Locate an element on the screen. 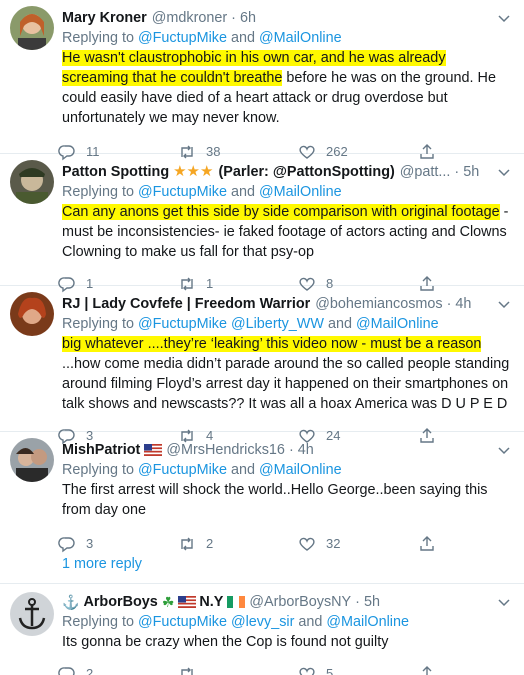  display-name: RJ | Lady Covfefe | Freedom Warrior is located at coordinates (186, 304).